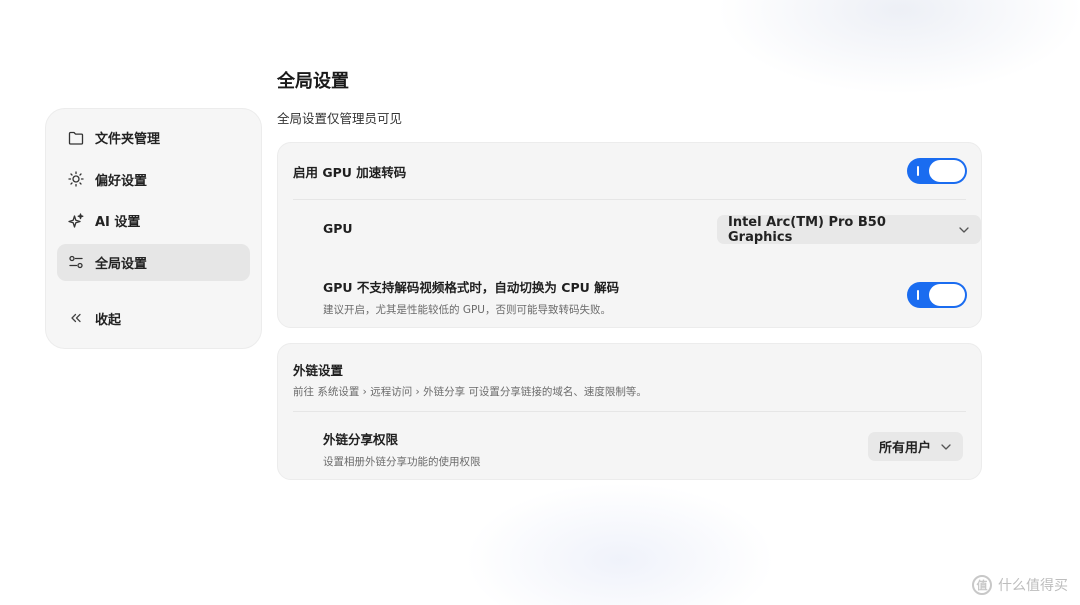 The width and height of the screenshot is (1080, 605). I want to click on sidebar-collapse-button: 收起, so click(153, 318).